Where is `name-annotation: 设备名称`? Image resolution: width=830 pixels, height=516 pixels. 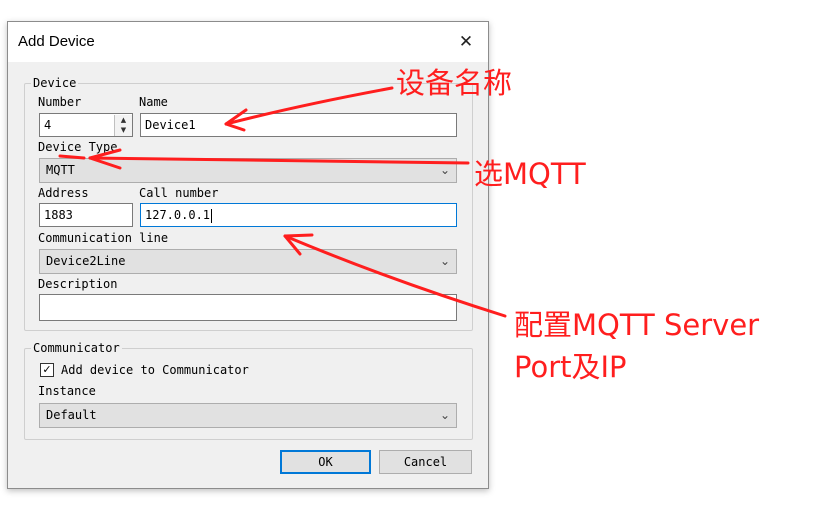 name-annotation: 设备名称 is located at coordinates (454, 83).